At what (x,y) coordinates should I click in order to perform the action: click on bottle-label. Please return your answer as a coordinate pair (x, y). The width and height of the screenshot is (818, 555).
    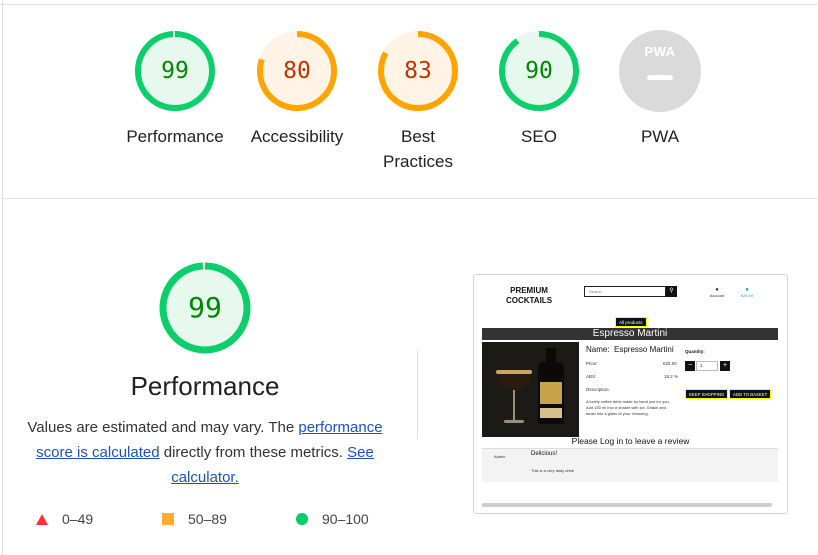
    Looking at the image, I should click on (551, 393).